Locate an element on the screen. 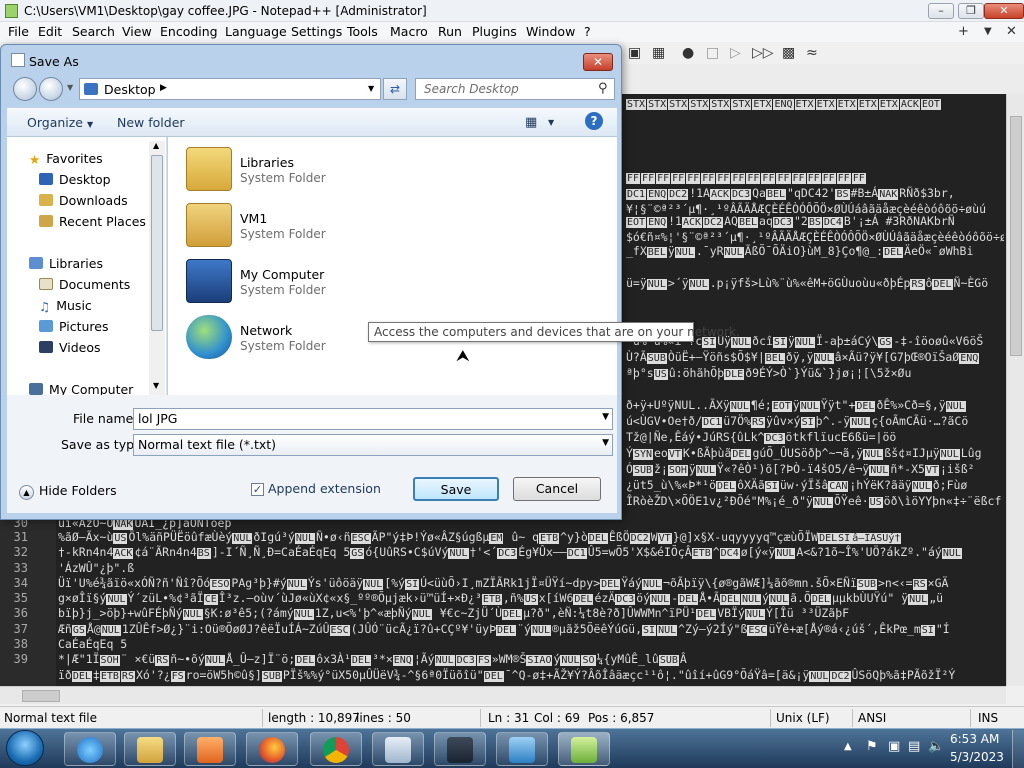 The image size is (1024, 768). show-desktop-button is located at coordinates (1018, 749).